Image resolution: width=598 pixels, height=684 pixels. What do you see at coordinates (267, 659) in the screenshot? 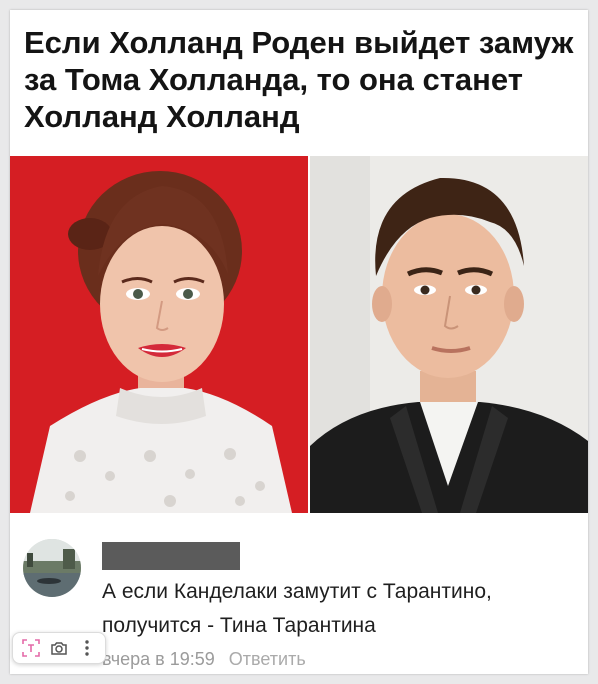
I see `reply-button: Ответить` at bounding box center [267, 659].